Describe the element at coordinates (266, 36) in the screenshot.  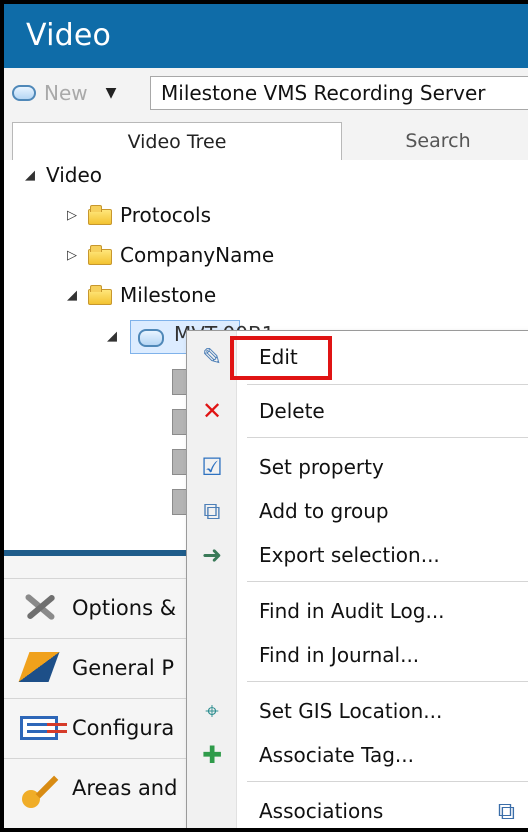
I see `title-bar: Video` at that location.